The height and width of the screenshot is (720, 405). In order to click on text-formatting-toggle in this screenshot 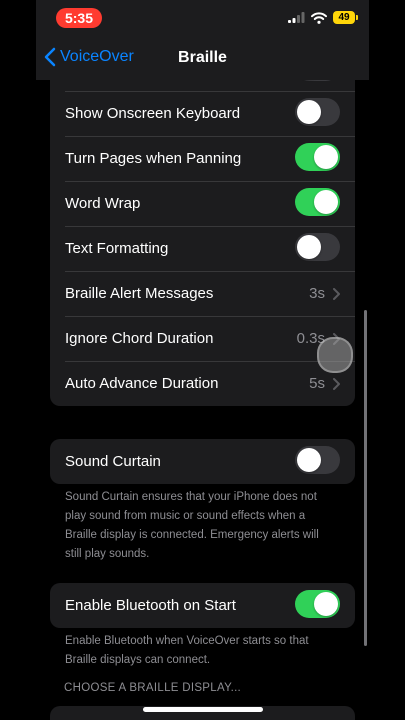, I will do `click(317, 247)`.